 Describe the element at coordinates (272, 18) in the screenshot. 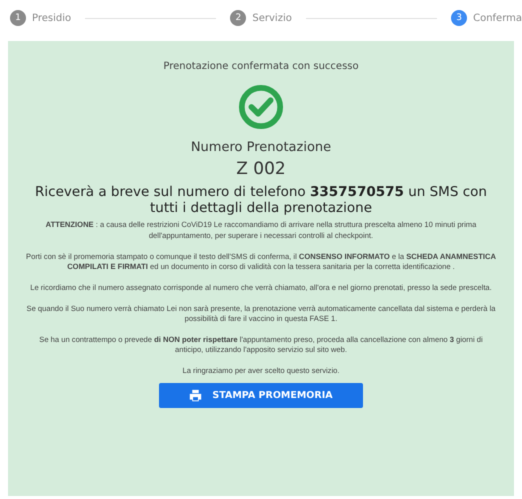

I see `step-label: Servizio` at that location.